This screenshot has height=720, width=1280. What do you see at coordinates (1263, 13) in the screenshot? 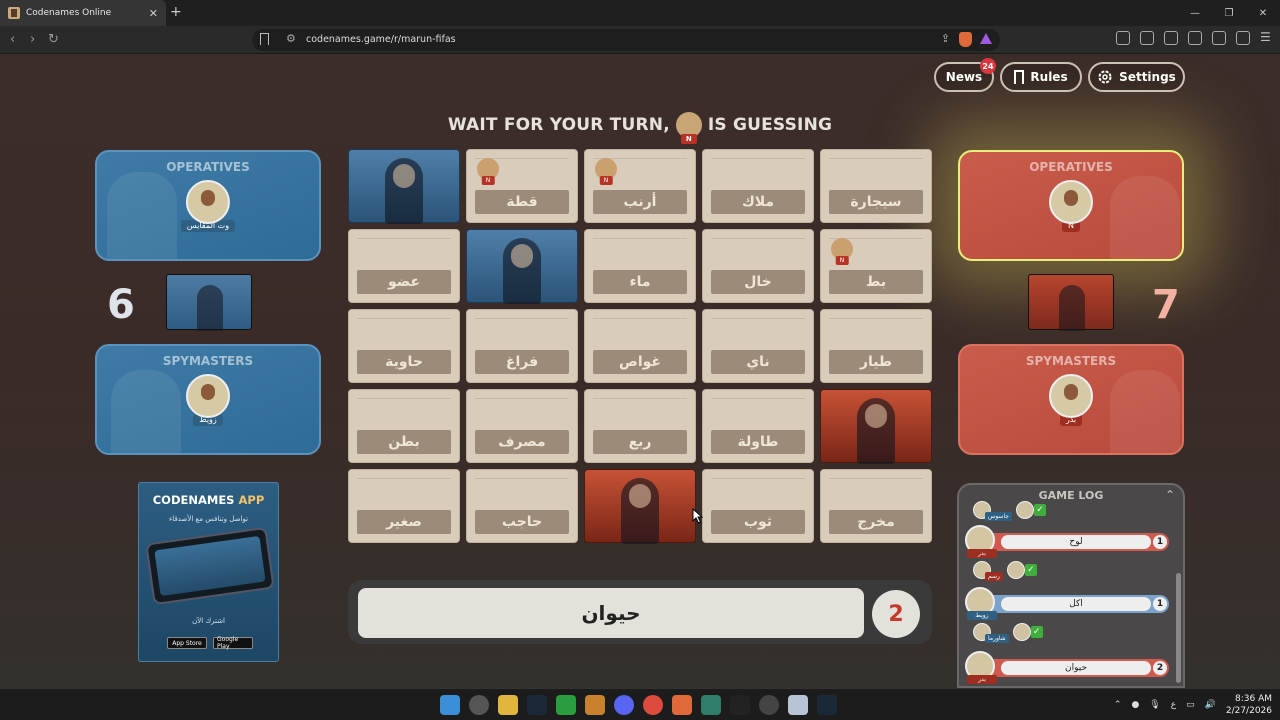
I see `close-window-icon: ✕` at bounding box center [1263, 13].